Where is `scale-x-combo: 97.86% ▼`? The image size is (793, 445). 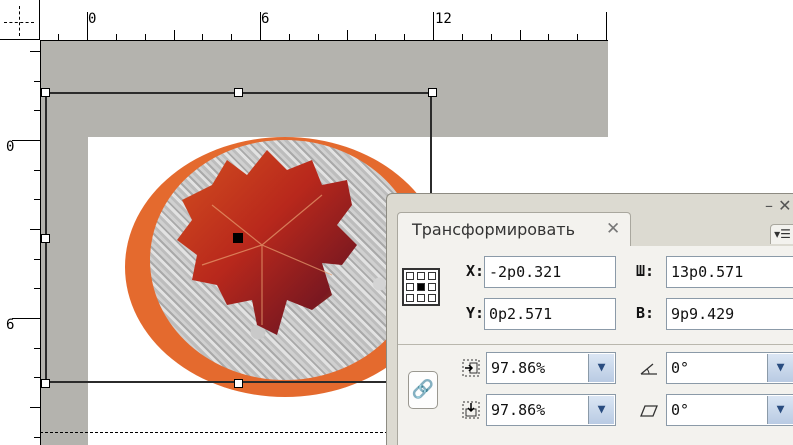
scale-x-combo: 97.86% ▼ is located at coordinates (551, 368).